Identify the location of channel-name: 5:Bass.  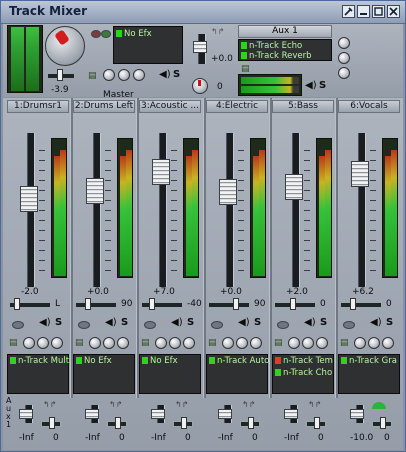
(303, 106).